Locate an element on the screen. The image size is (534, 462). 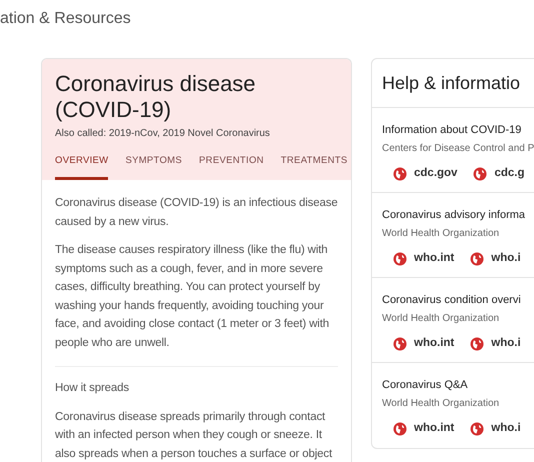
resource-title: Coronavirus advisory informa is located at coordinates (454, 215).